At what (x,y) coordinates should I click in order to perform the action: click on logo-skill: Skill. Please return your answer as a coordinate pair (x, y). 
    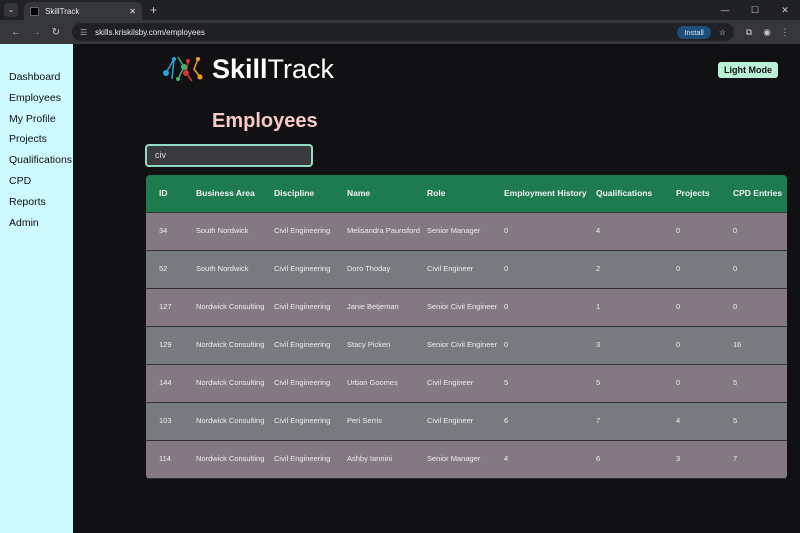
    Looking at the image, I should click on (240, 68).